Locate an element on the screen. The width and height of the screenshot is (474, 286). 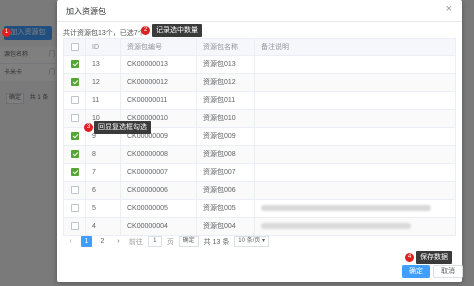
pagination: ‹ 1 2 › 前往 1 页 确定 共 13 条 10 条/页 ▾ is located at coordinates (168, 242).